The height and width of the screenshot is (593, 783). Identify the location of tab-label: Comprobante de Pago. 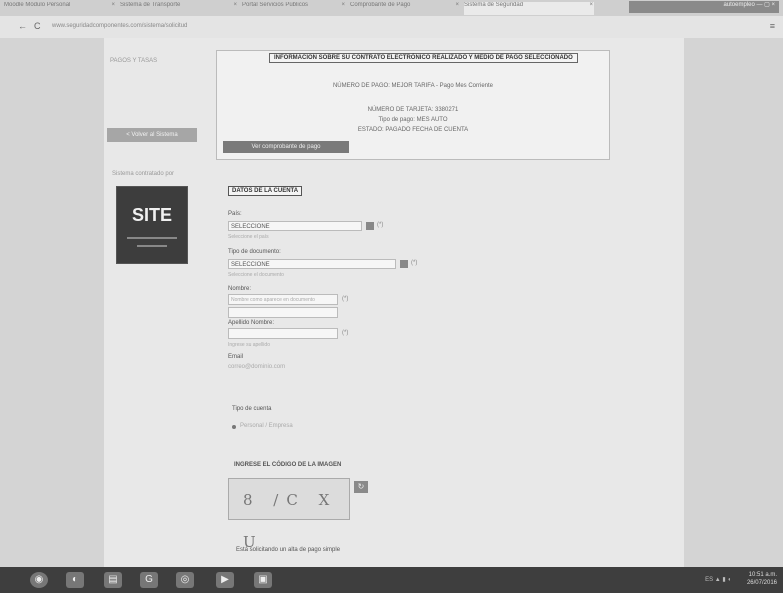
(380, 5).